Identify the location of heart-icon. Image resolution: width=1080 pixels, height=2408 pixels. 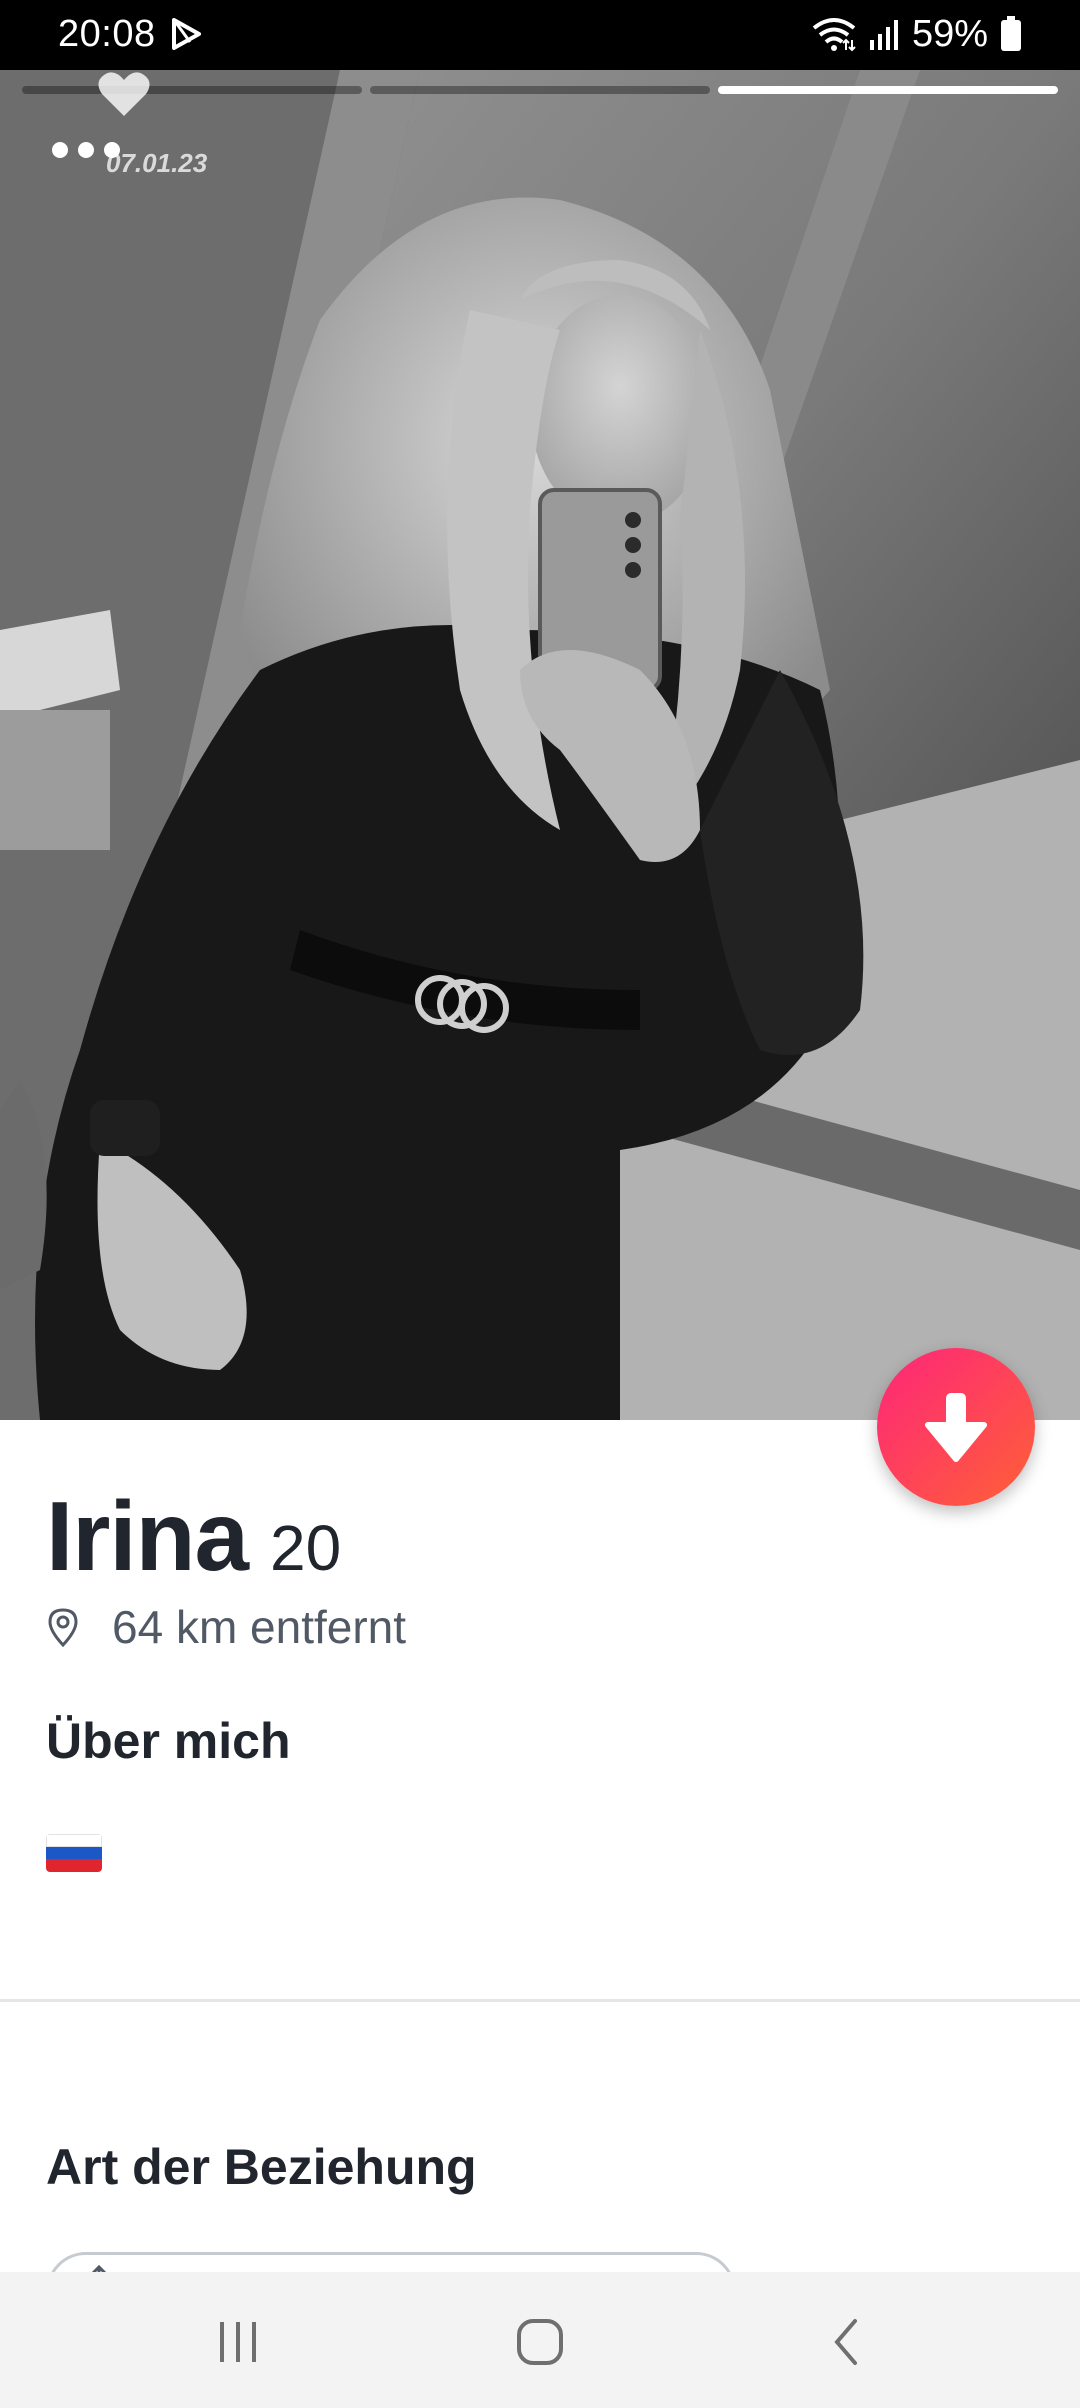
(124, 94).